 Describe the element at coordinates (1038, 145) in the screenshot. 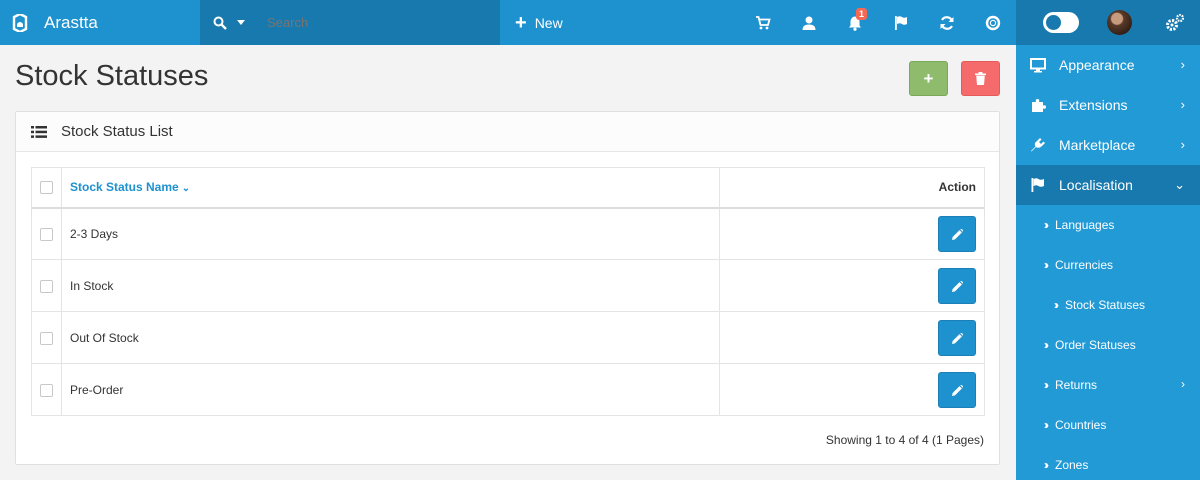

I see `plug-icon` at that location.